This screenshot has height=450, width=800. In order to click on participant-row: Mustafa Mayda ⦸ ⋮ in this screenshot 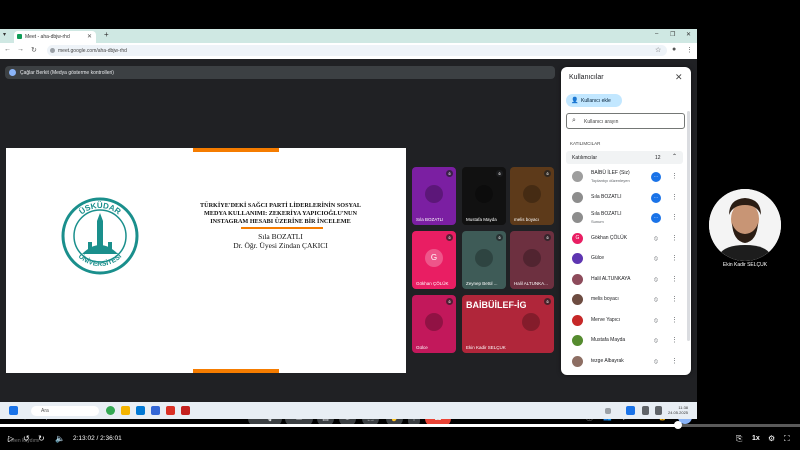, I will do `click(624, 341)`.